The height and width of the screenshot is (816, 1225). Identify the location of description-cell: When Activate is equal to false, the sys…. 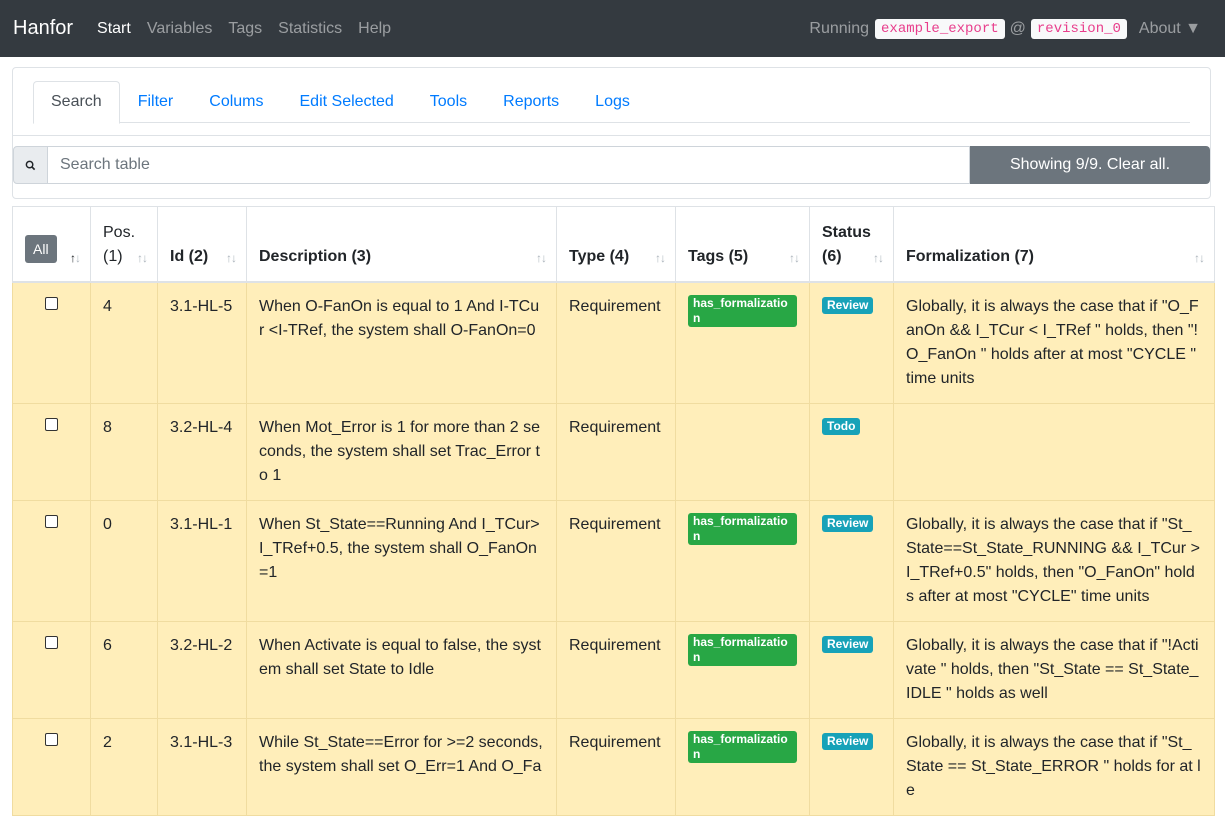
(401, 669).